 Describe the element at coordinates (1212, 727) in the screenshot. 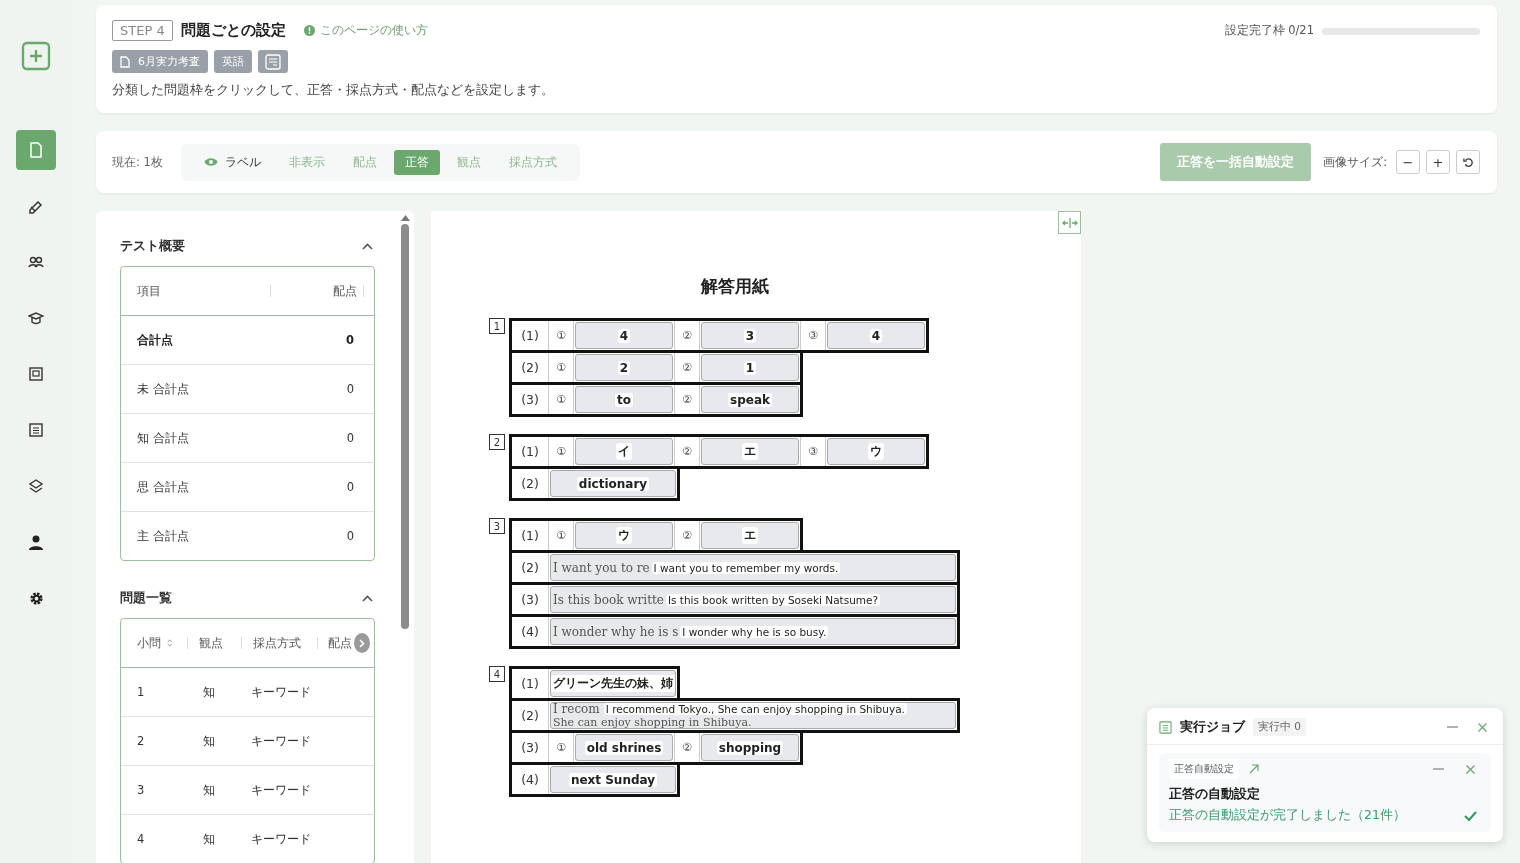

I see `panel-title: 実行ジョブ` at that location.